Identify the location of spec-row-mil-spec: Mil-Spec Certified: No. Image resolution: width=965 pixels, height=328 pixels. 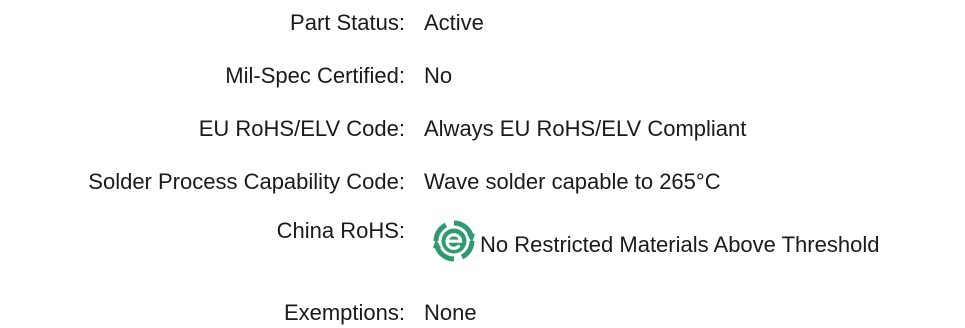
(482, 76).